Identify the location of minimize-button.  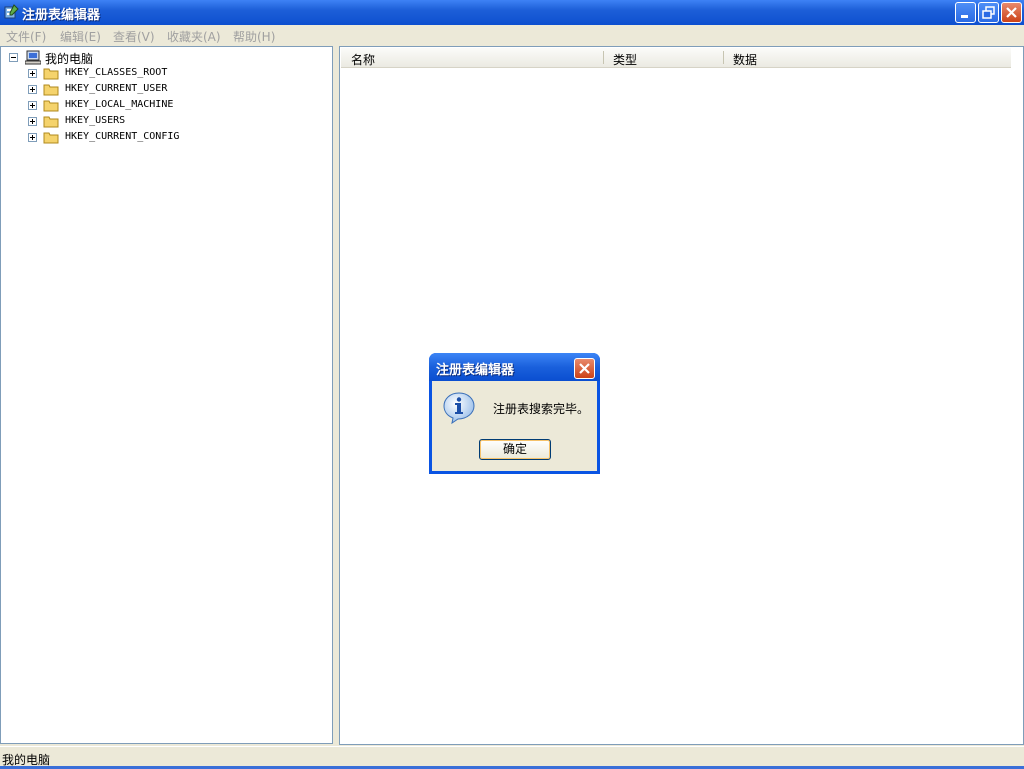
(965, 12).